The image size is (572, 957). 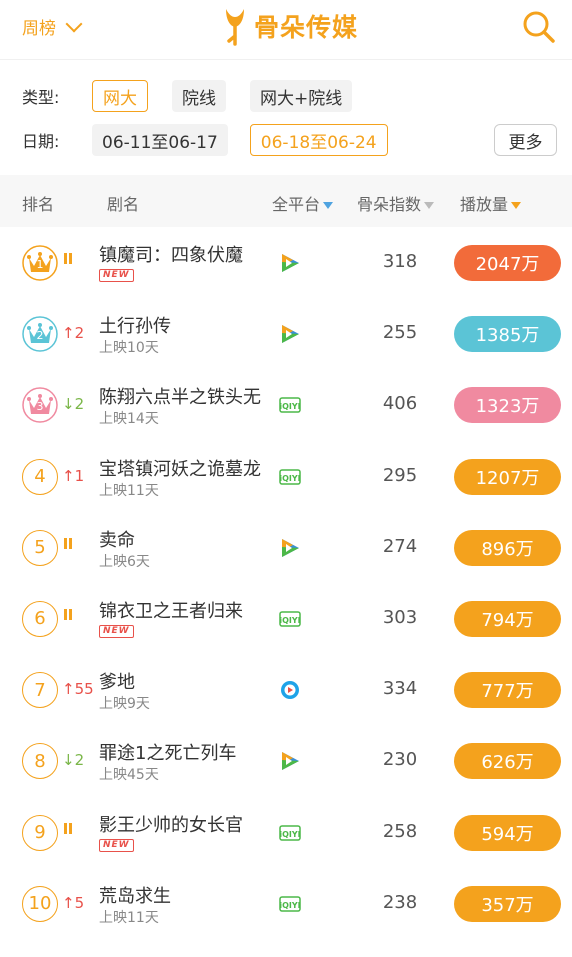 I want to click on rank-change: ↓ 2, so click(x=73, y=760).